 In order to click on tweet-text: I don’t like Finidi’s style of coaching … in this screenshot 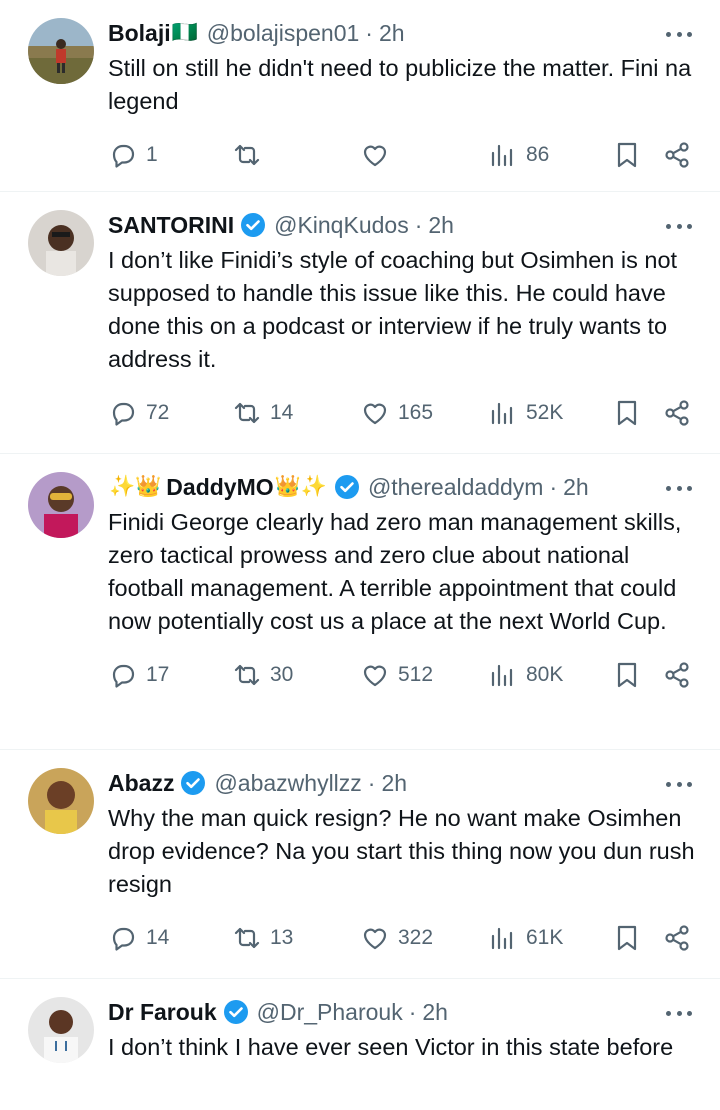, I will do `click(393, 309)`.